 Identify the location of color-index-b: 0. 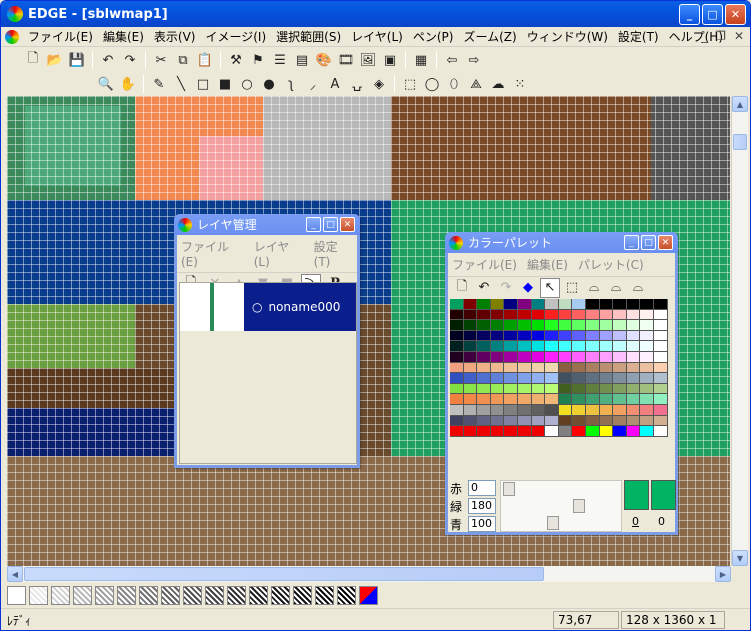
(661, 521).